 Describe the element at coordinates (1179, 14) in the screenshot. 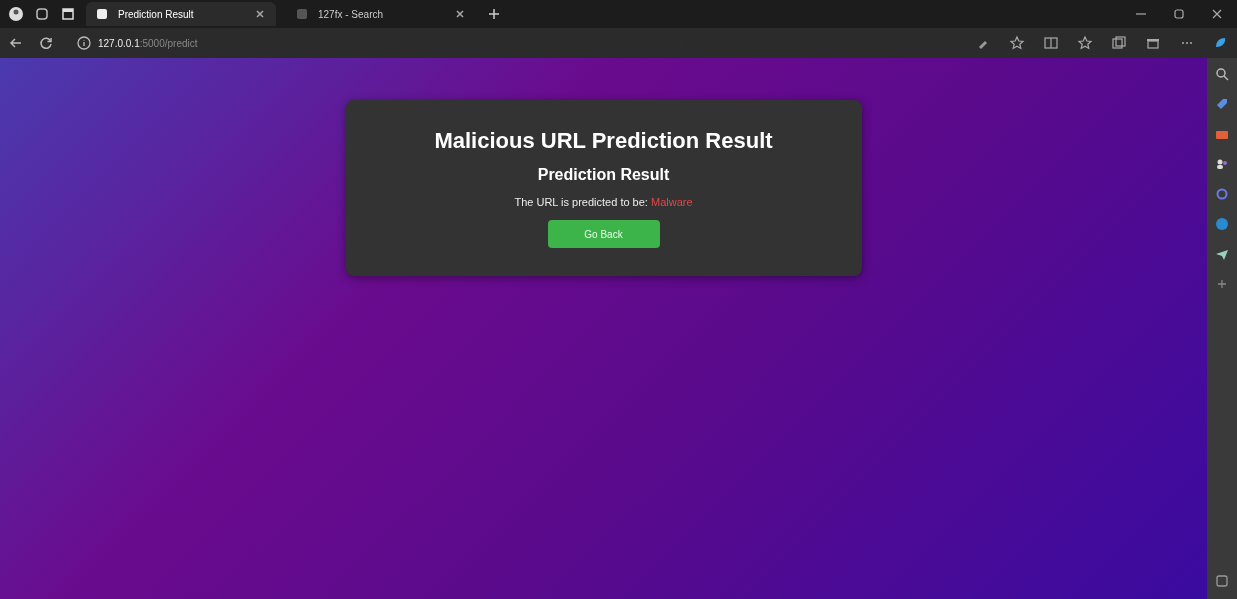

I see `restore-icon` at that location.